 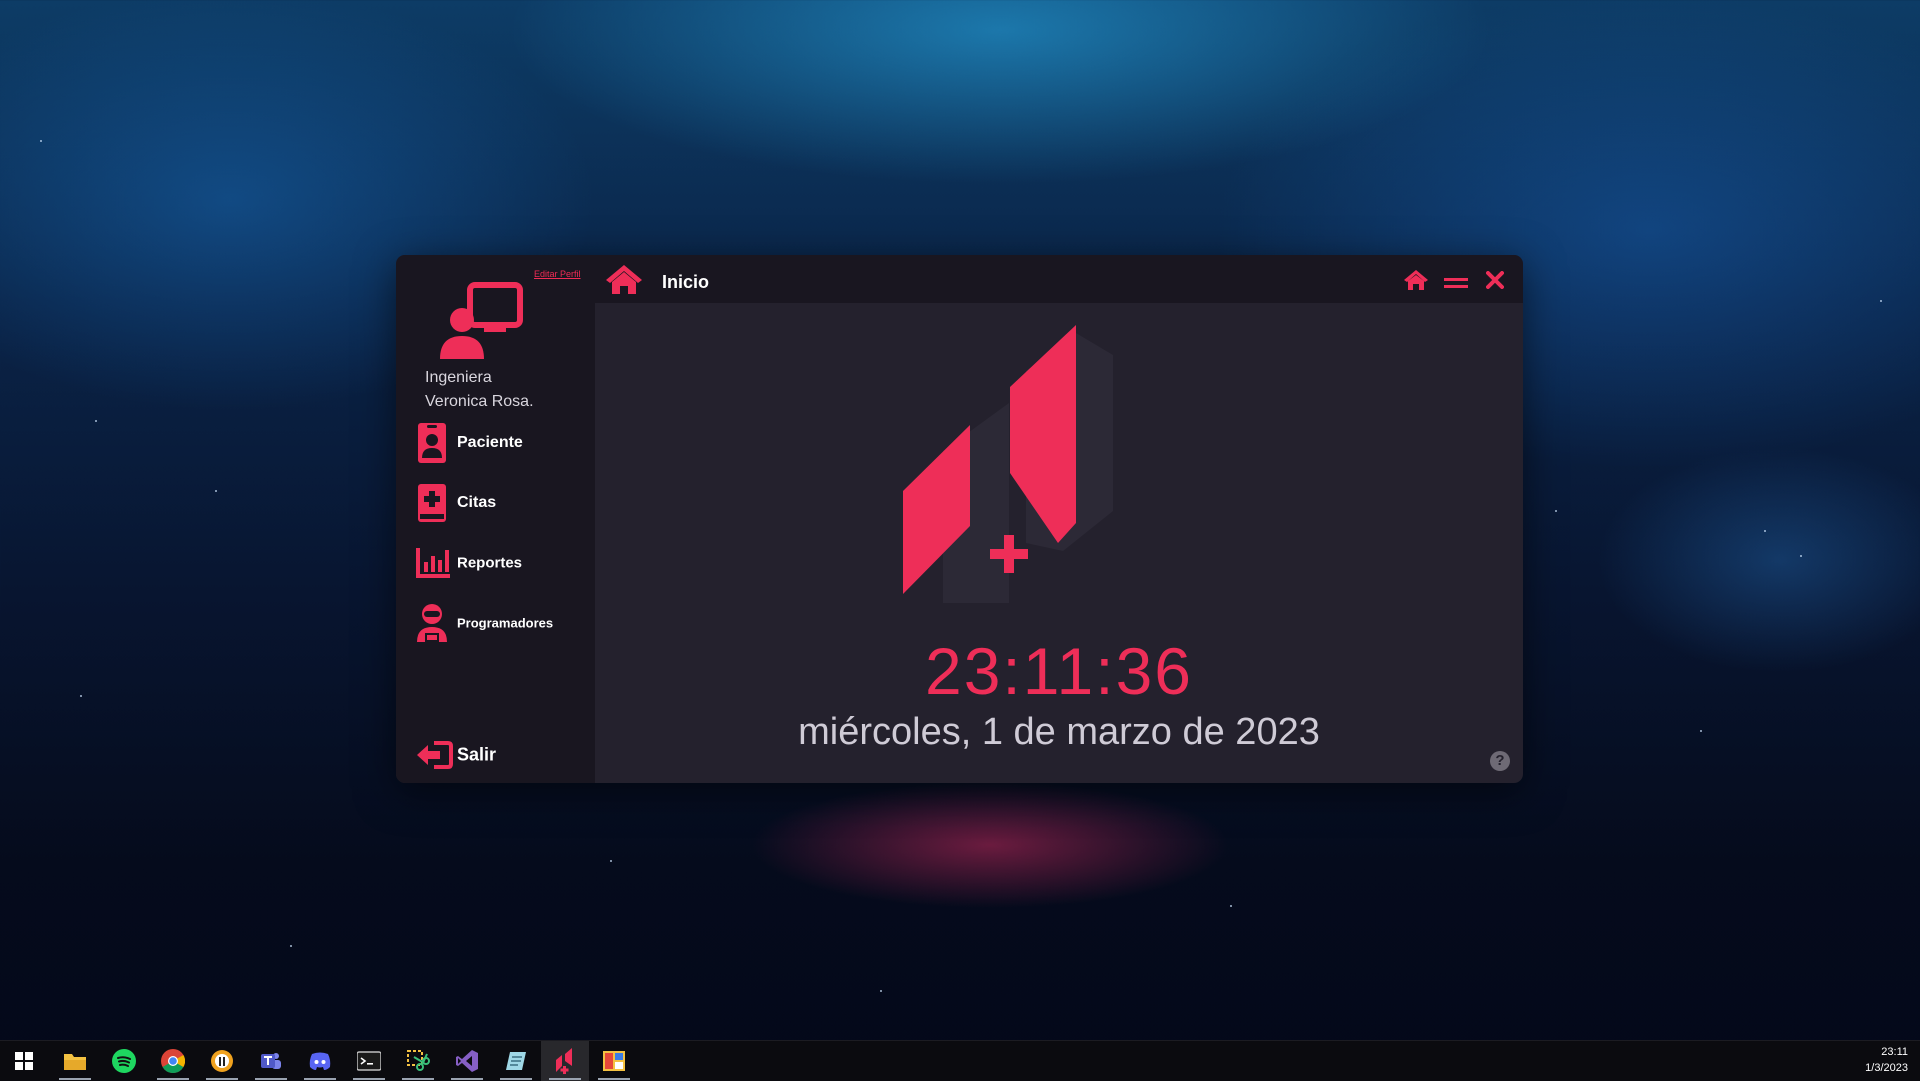 What do you see at coordinates (1059, 279) in the screenshot?
I see `title-bar: Inicio` at bounding box center [1059, 279].